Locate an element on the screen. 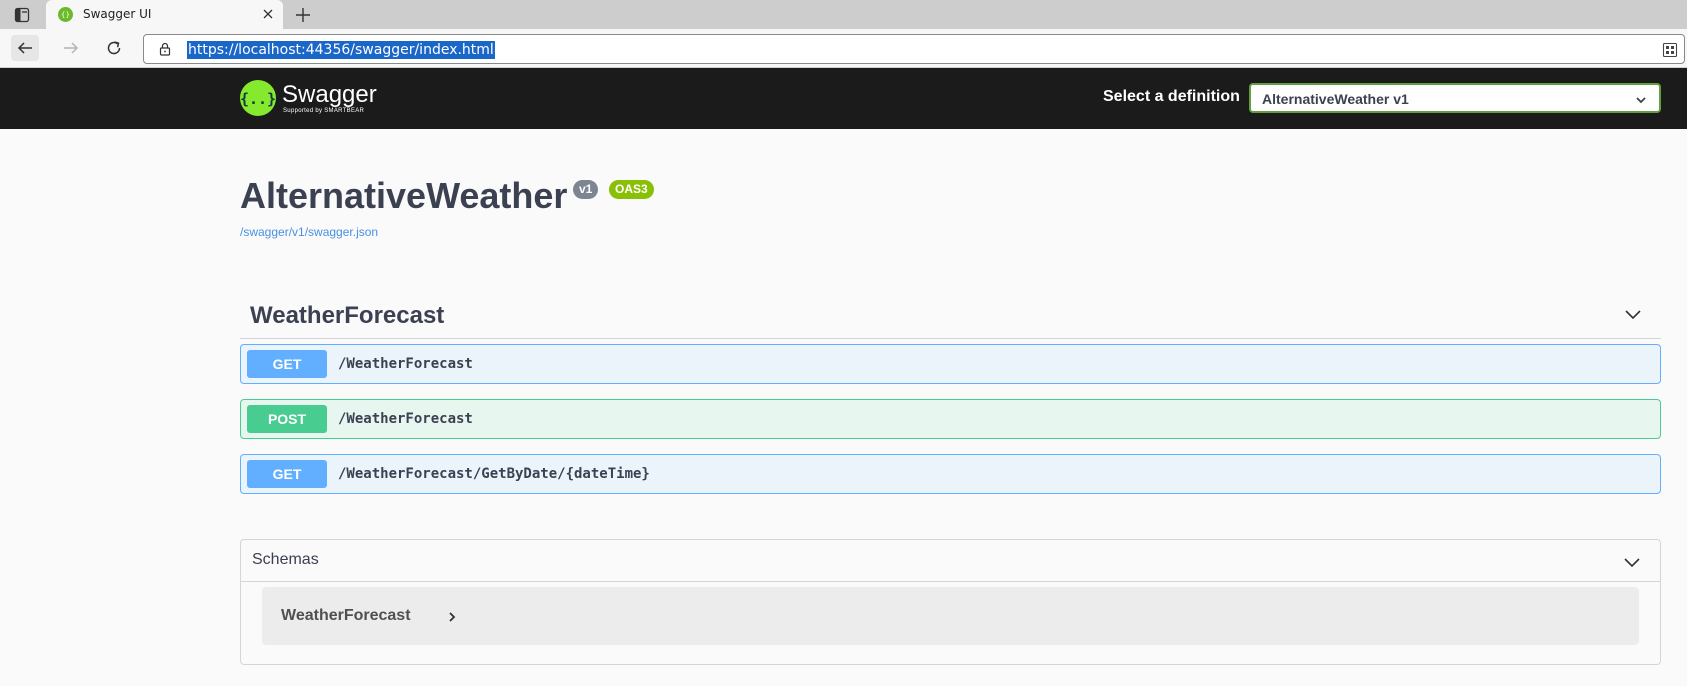  forward-icon is located at coordinates (71, 48).